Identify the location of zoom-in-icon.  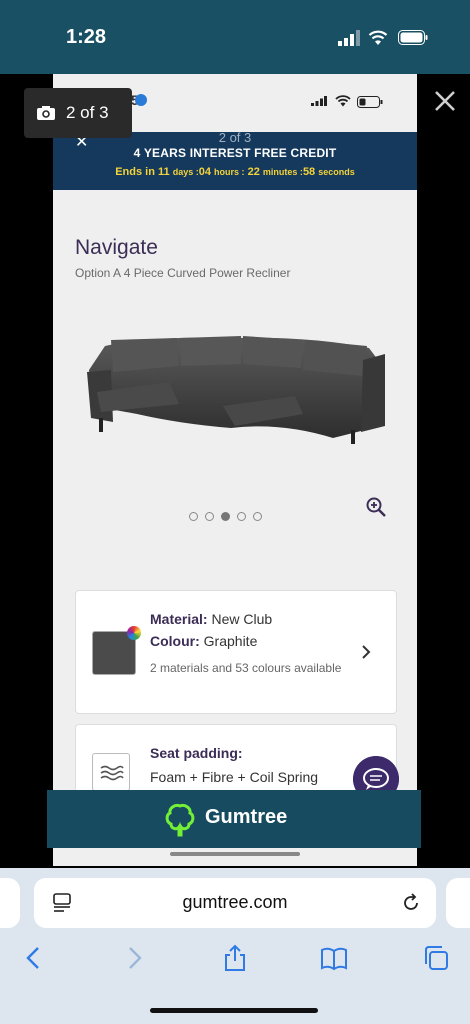
(376, 507).